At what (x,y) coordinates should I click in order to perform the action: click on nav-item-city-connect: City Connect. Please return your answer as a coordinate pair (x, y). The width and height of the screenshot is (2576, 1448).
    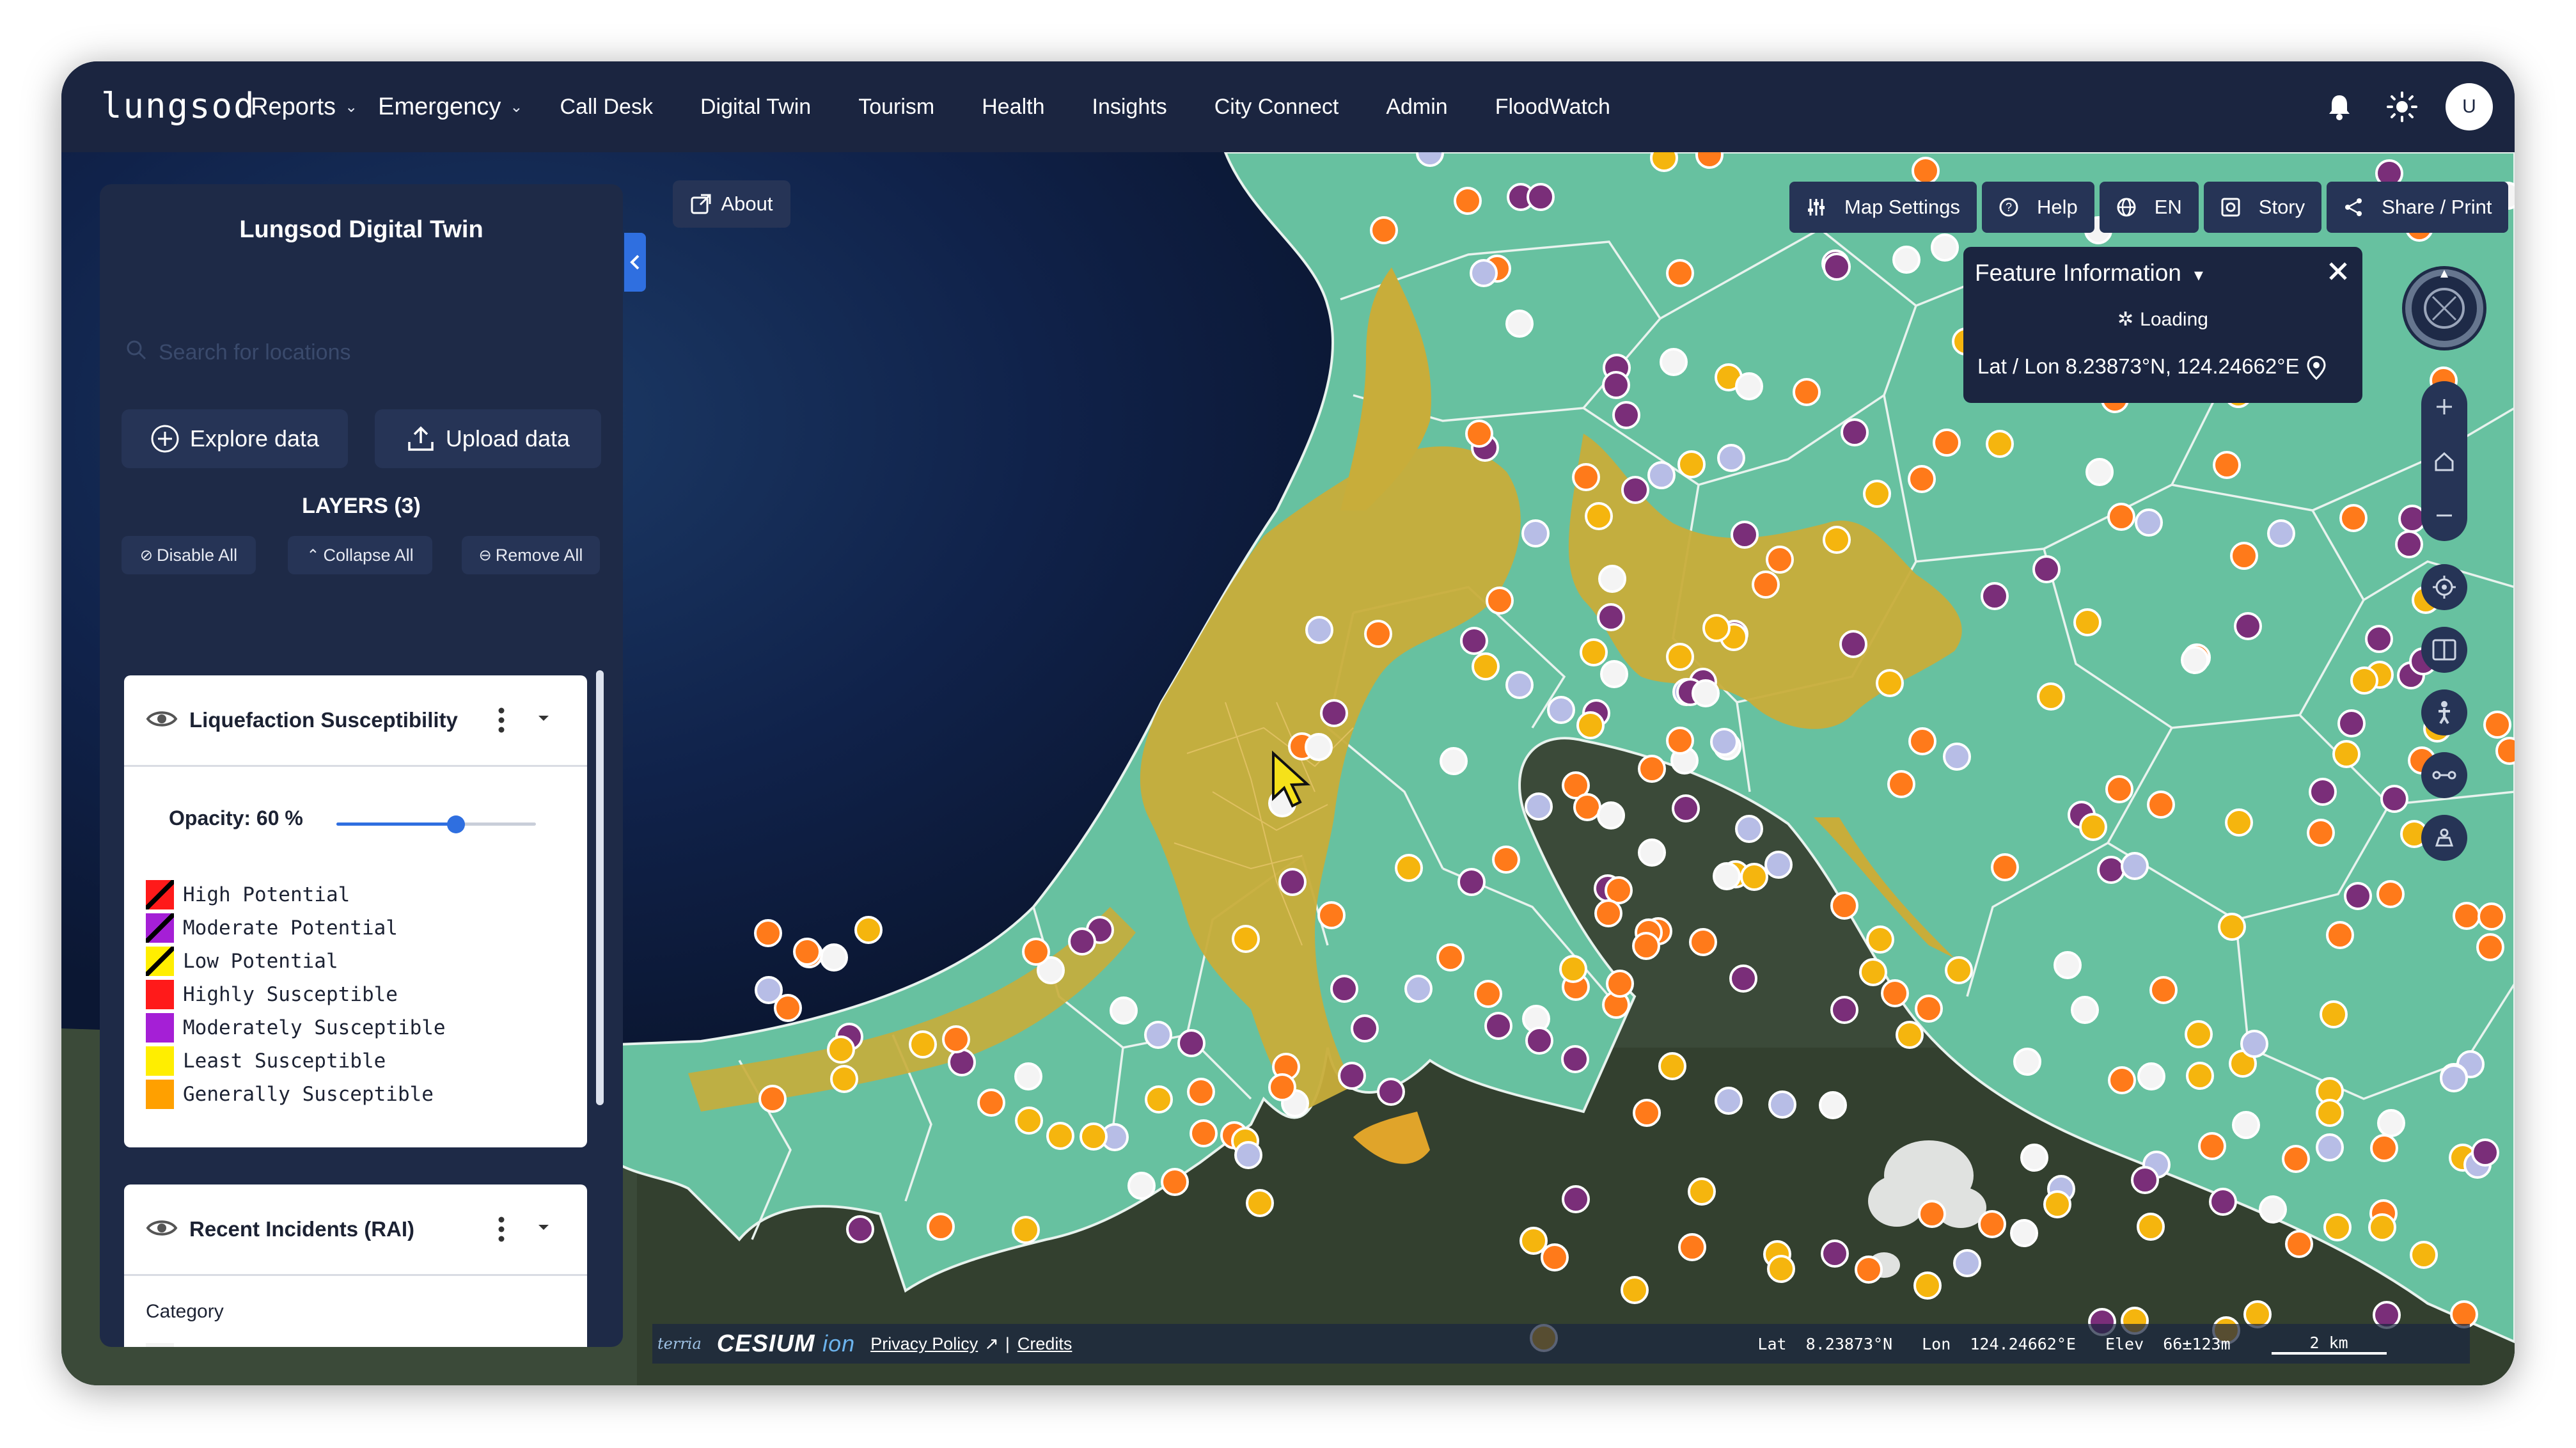
    Looking at the image, I should click on (1276, 107).